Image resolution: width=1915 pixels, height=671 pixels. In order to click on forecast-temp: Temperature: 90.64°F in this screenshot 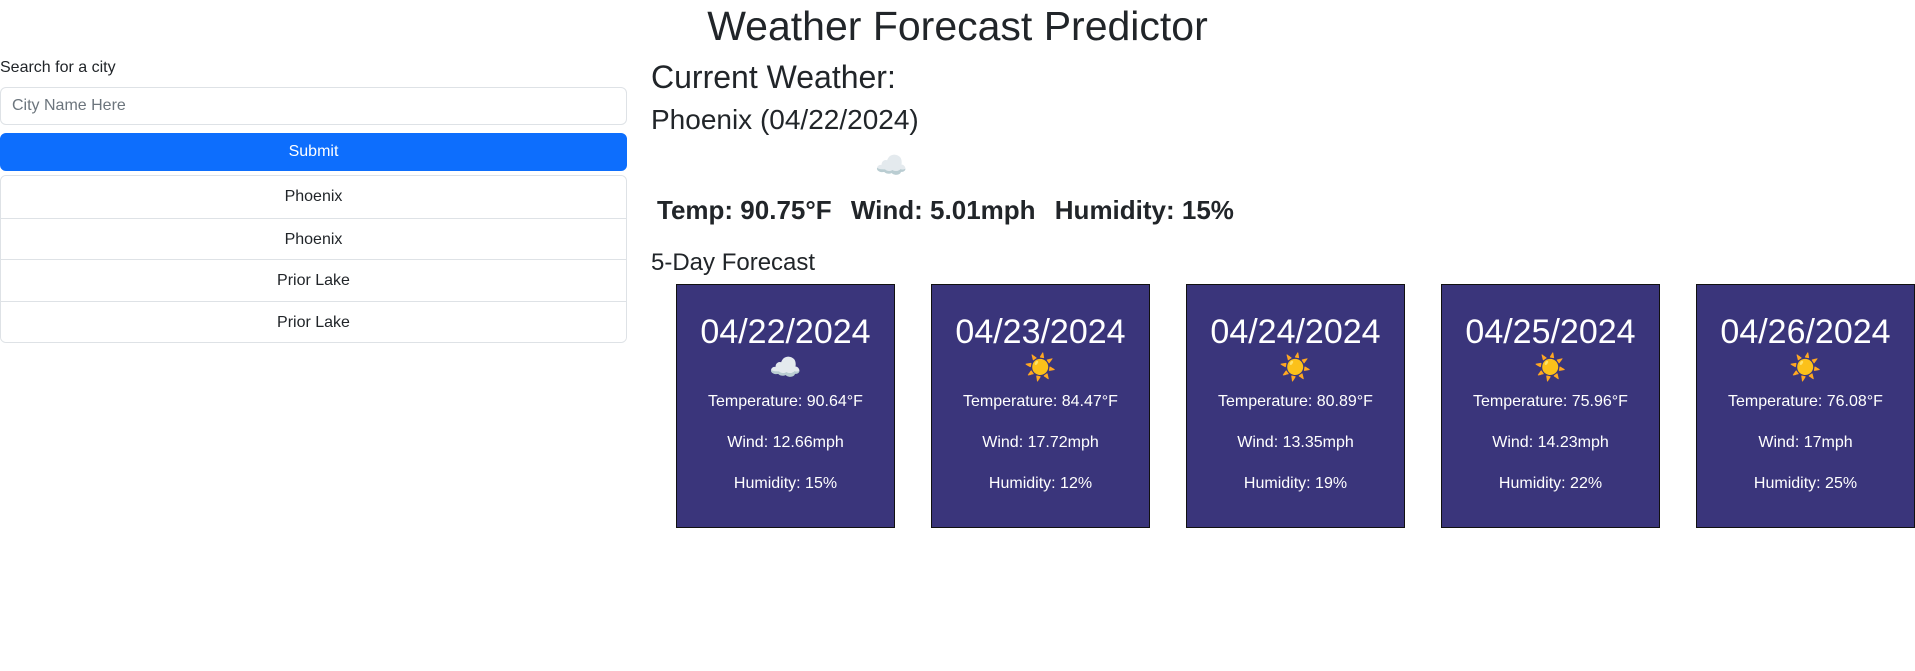, I will do `click(785, 401)`.